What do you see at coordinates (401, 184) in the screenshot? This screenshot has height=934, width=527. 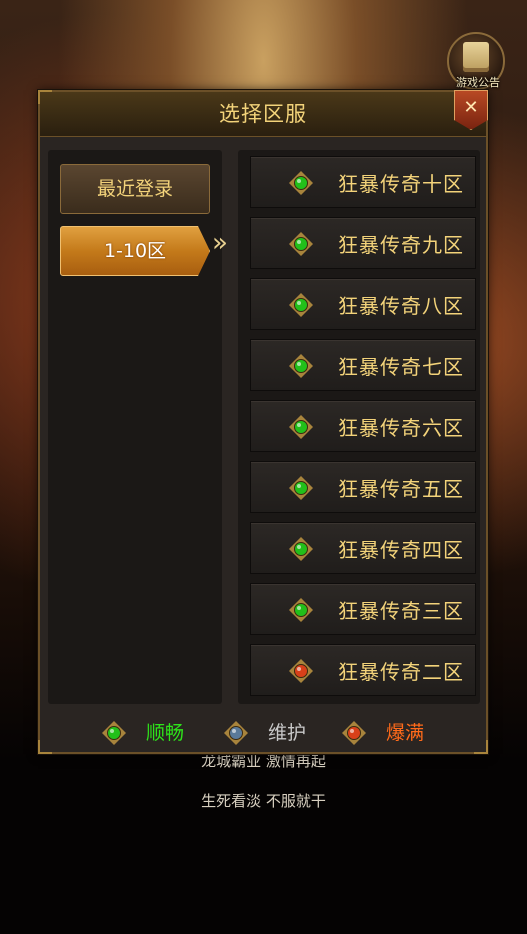 I see `server-name: 狂暴传奇十区` at bounding box center [401, 184].